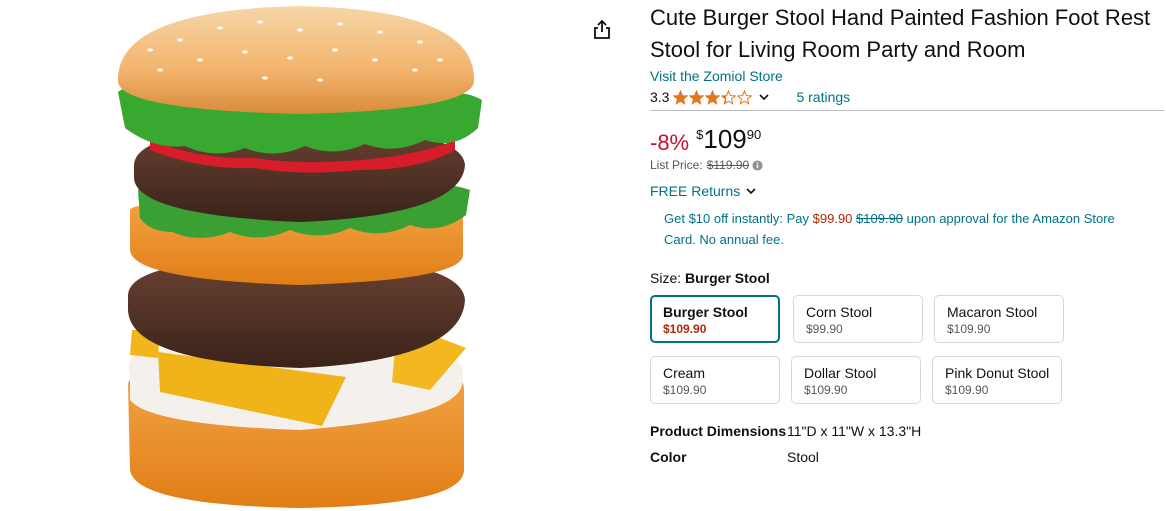 Image resolution: width=1166 pixels, height=511 pixels. Describe the element at coordinates (754, 134) in the screenshot. I see `price-fraction: 90` at that location.